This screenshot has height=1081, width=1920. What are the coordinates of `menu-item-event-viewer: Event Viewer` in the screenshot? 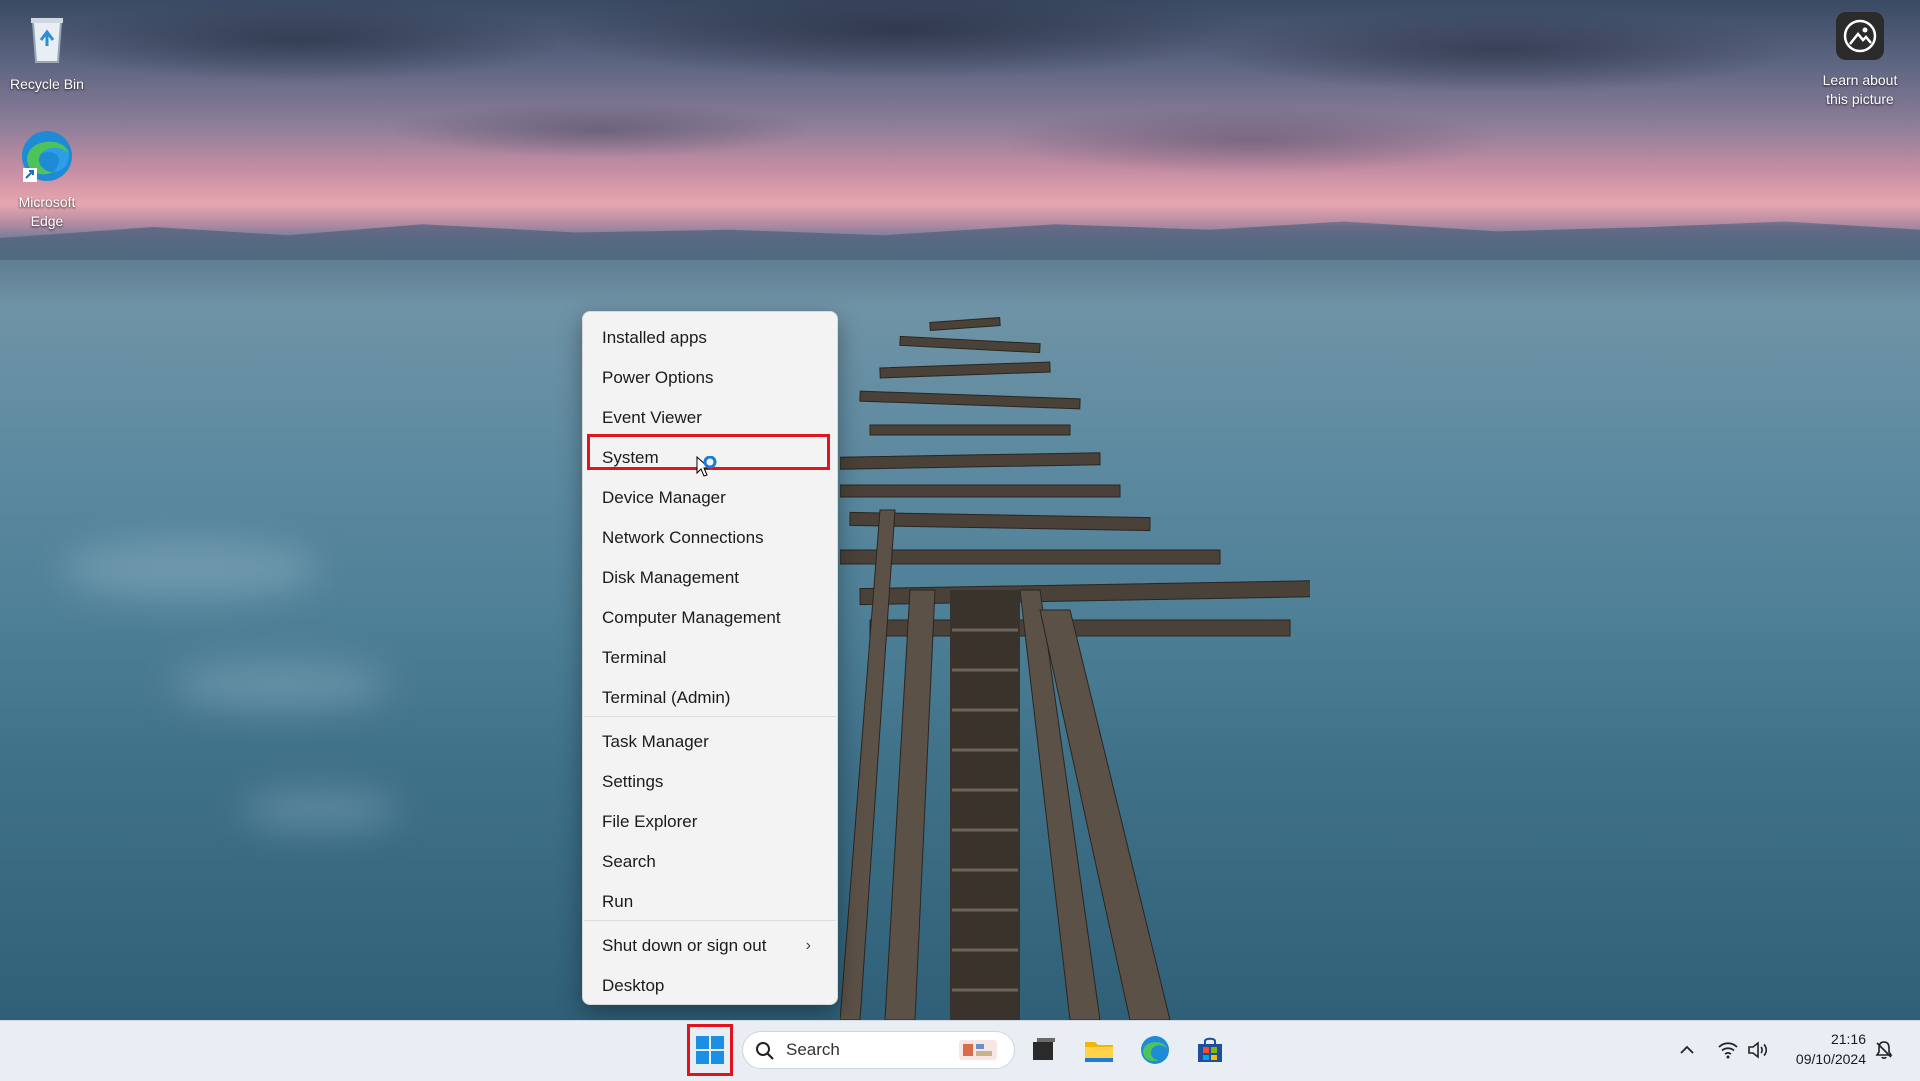 It's located at (710, 418).